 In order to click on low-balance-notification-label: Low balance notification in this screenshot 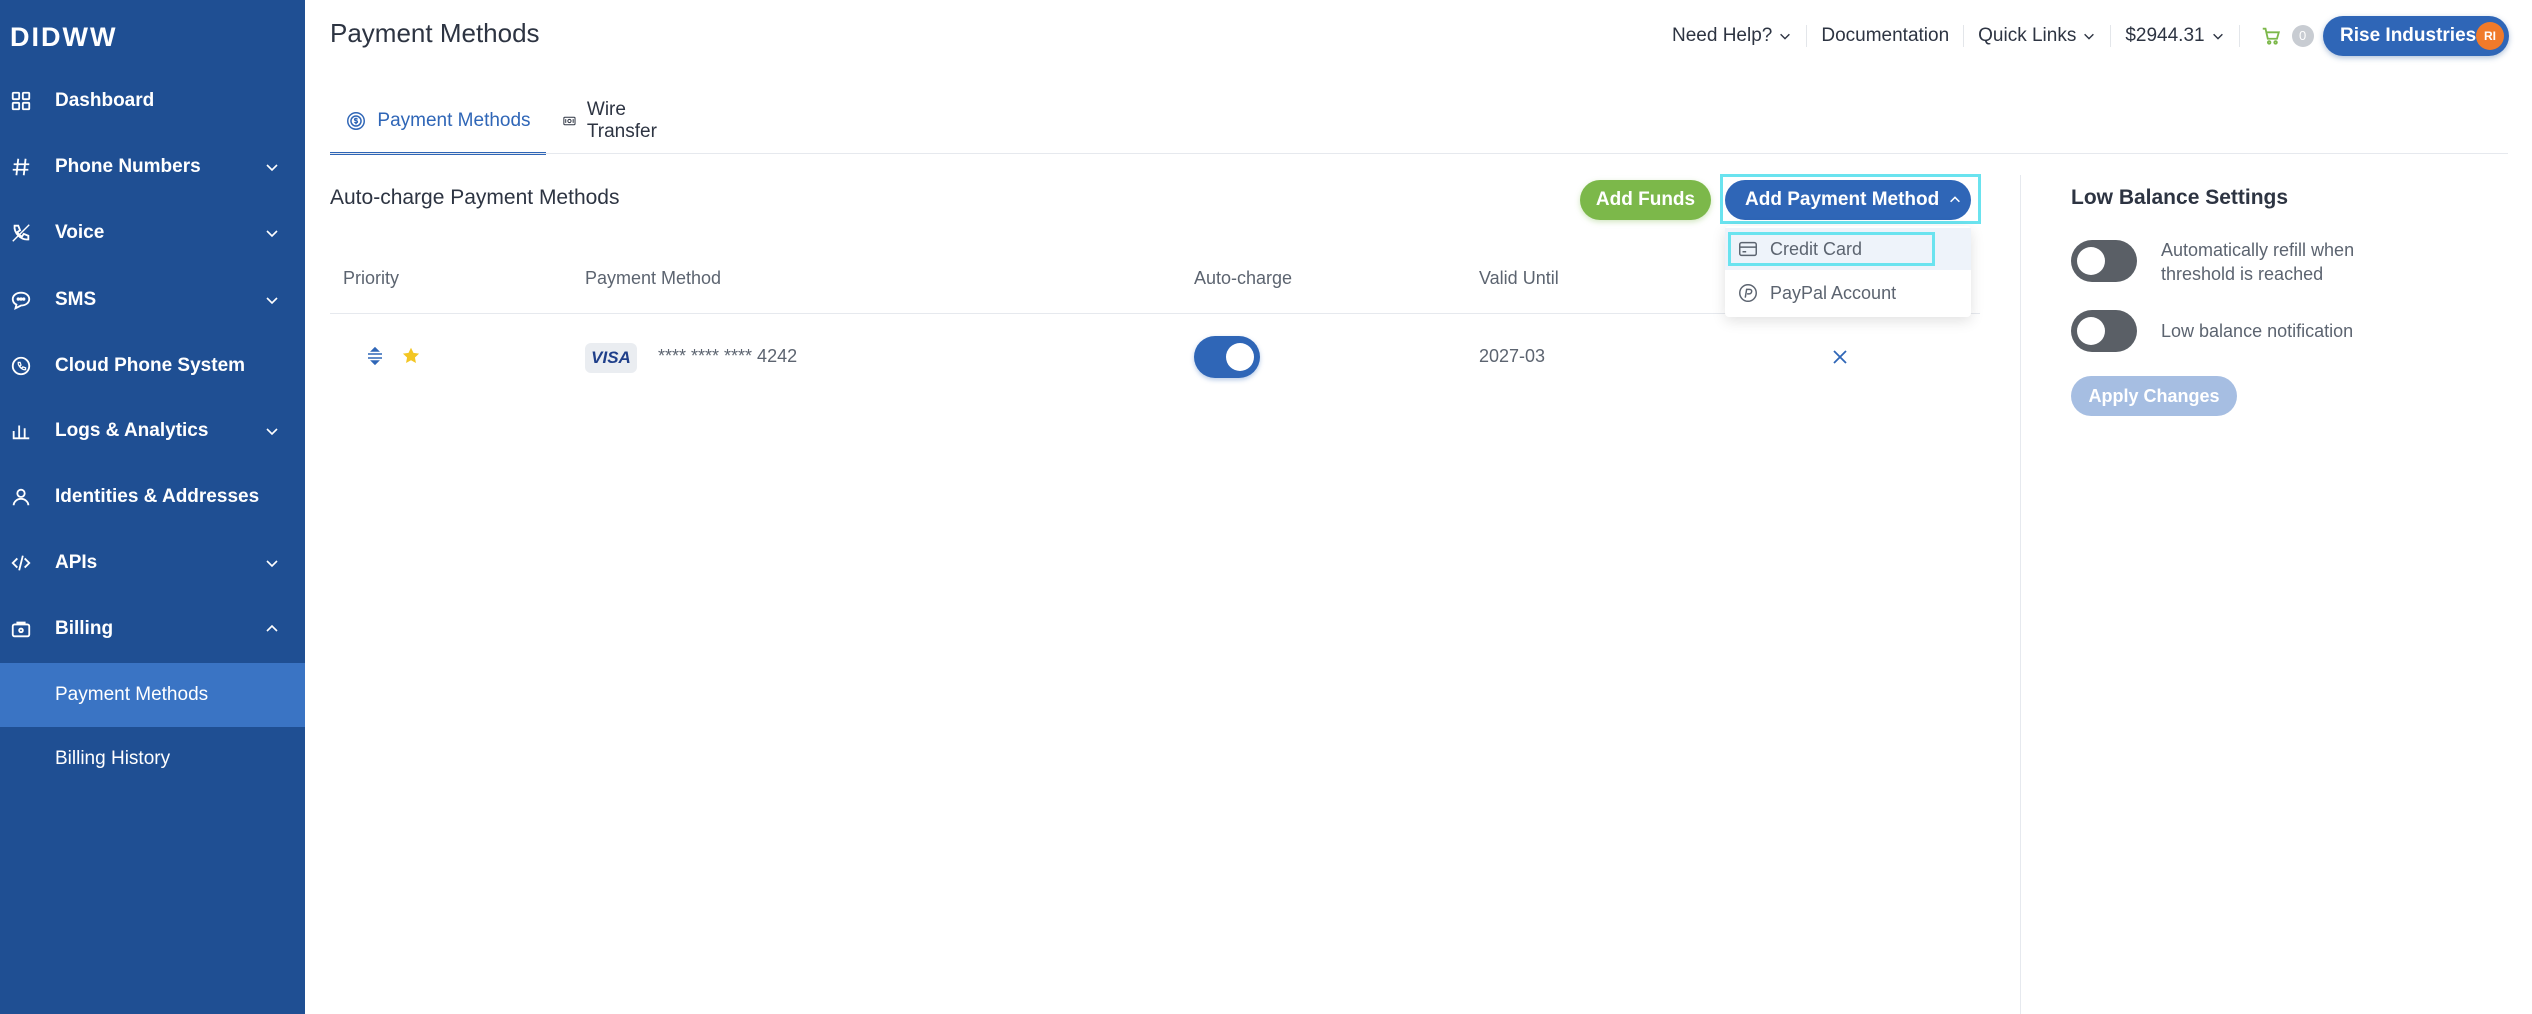, I will do `click(2257, 331)`.